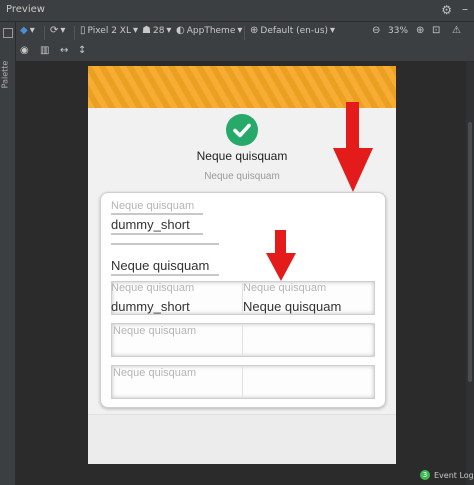 The height and width of the screenshot is (485, 474). I want to click on zoom-out-icon: ⊖, so click(376, 30).